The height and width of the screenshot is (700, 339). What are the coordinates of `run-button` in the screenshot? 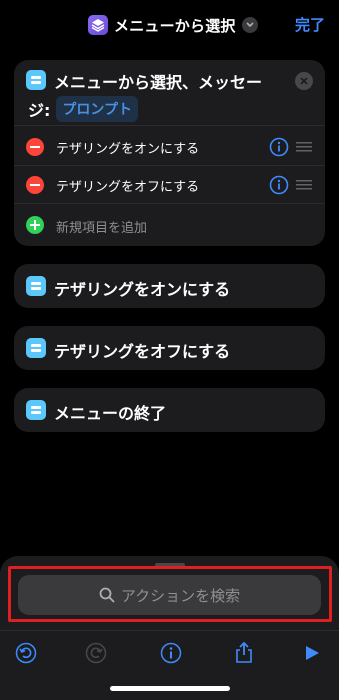 It's located at (312, 653).